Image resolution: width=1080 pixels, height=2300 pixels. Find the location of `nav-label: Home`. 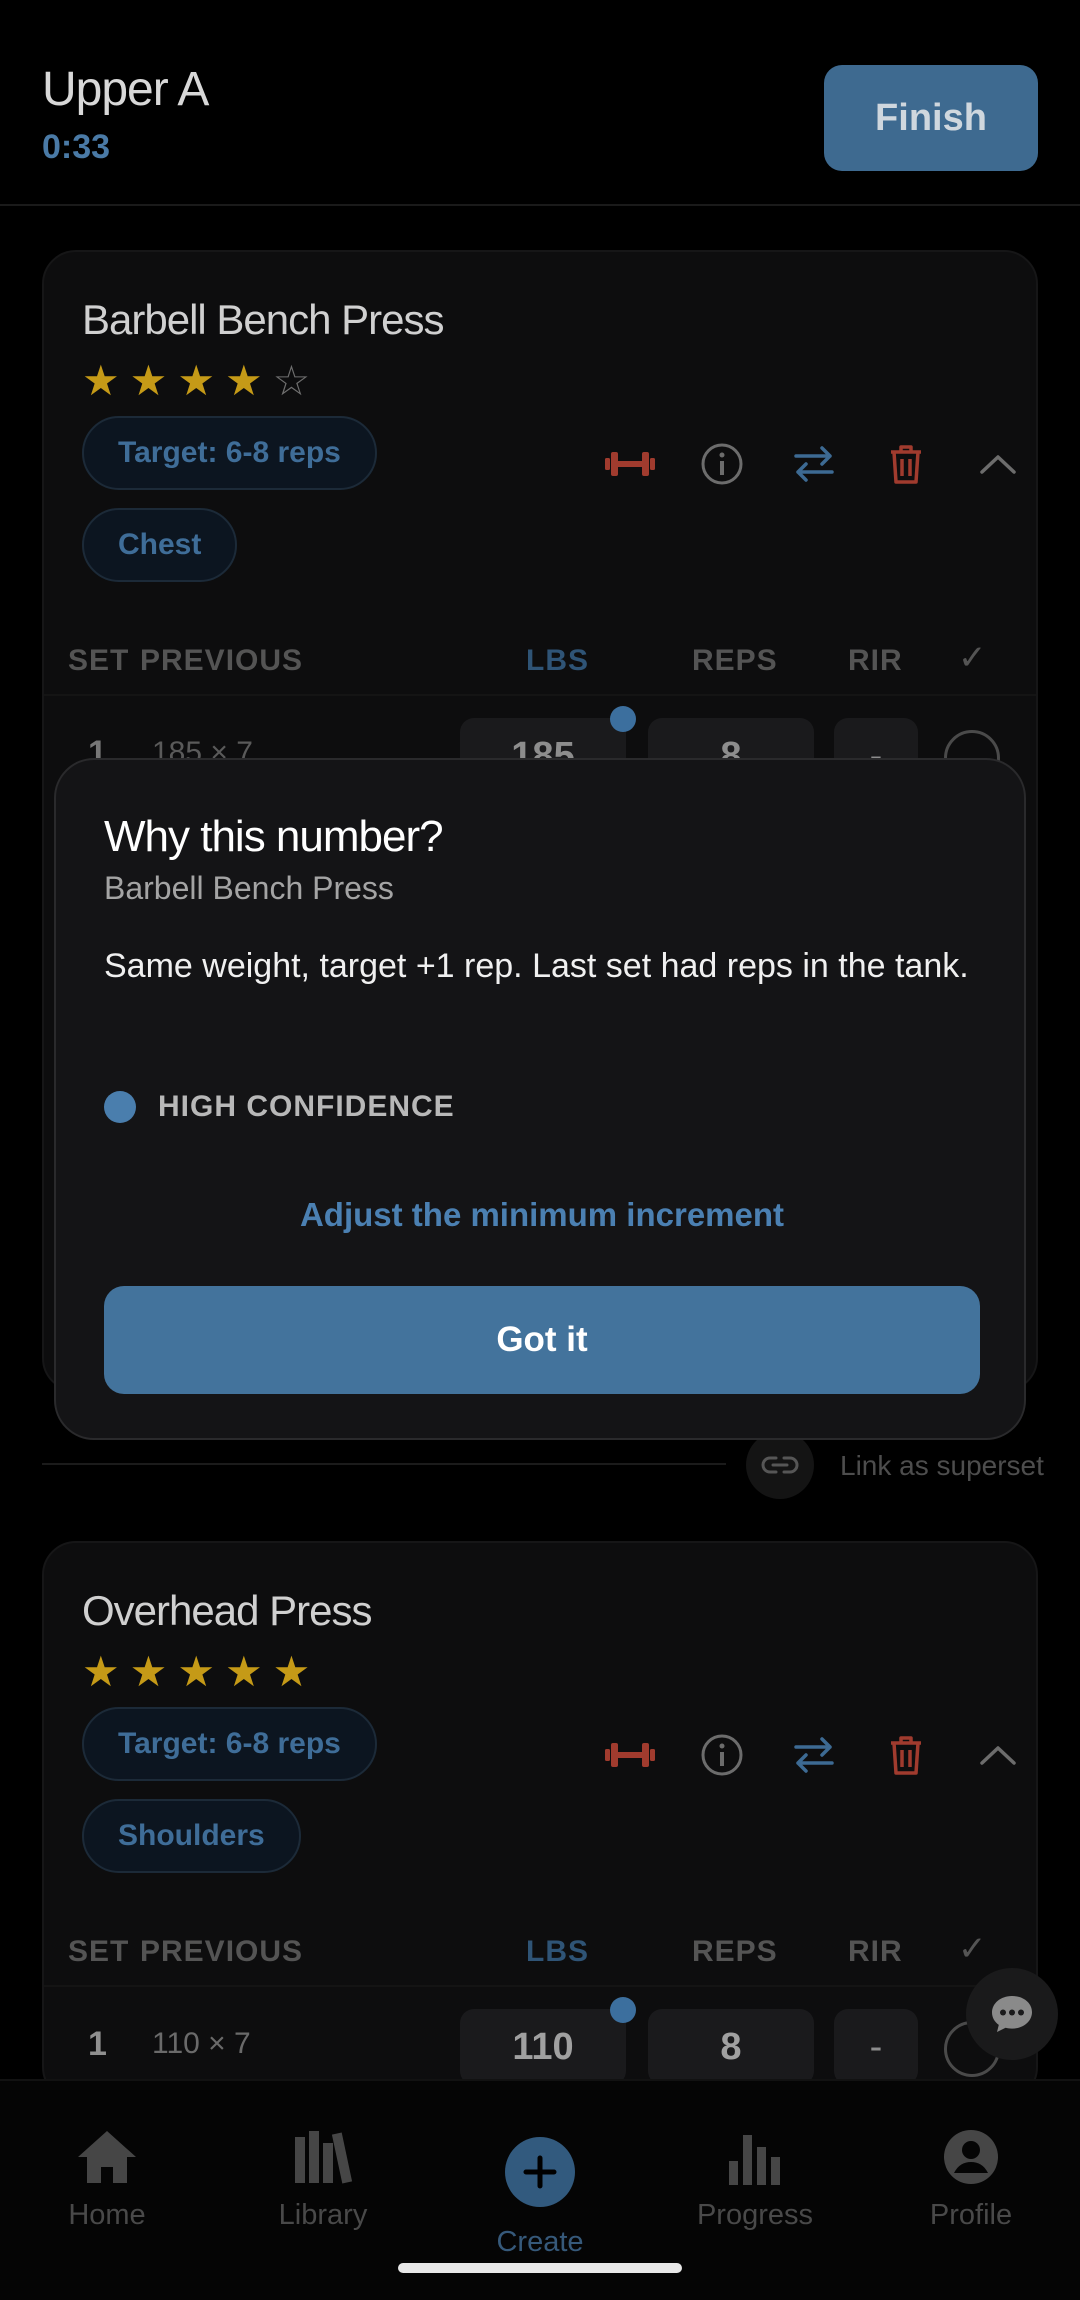

nav-label: Home is located at coordinates (107, 2215).